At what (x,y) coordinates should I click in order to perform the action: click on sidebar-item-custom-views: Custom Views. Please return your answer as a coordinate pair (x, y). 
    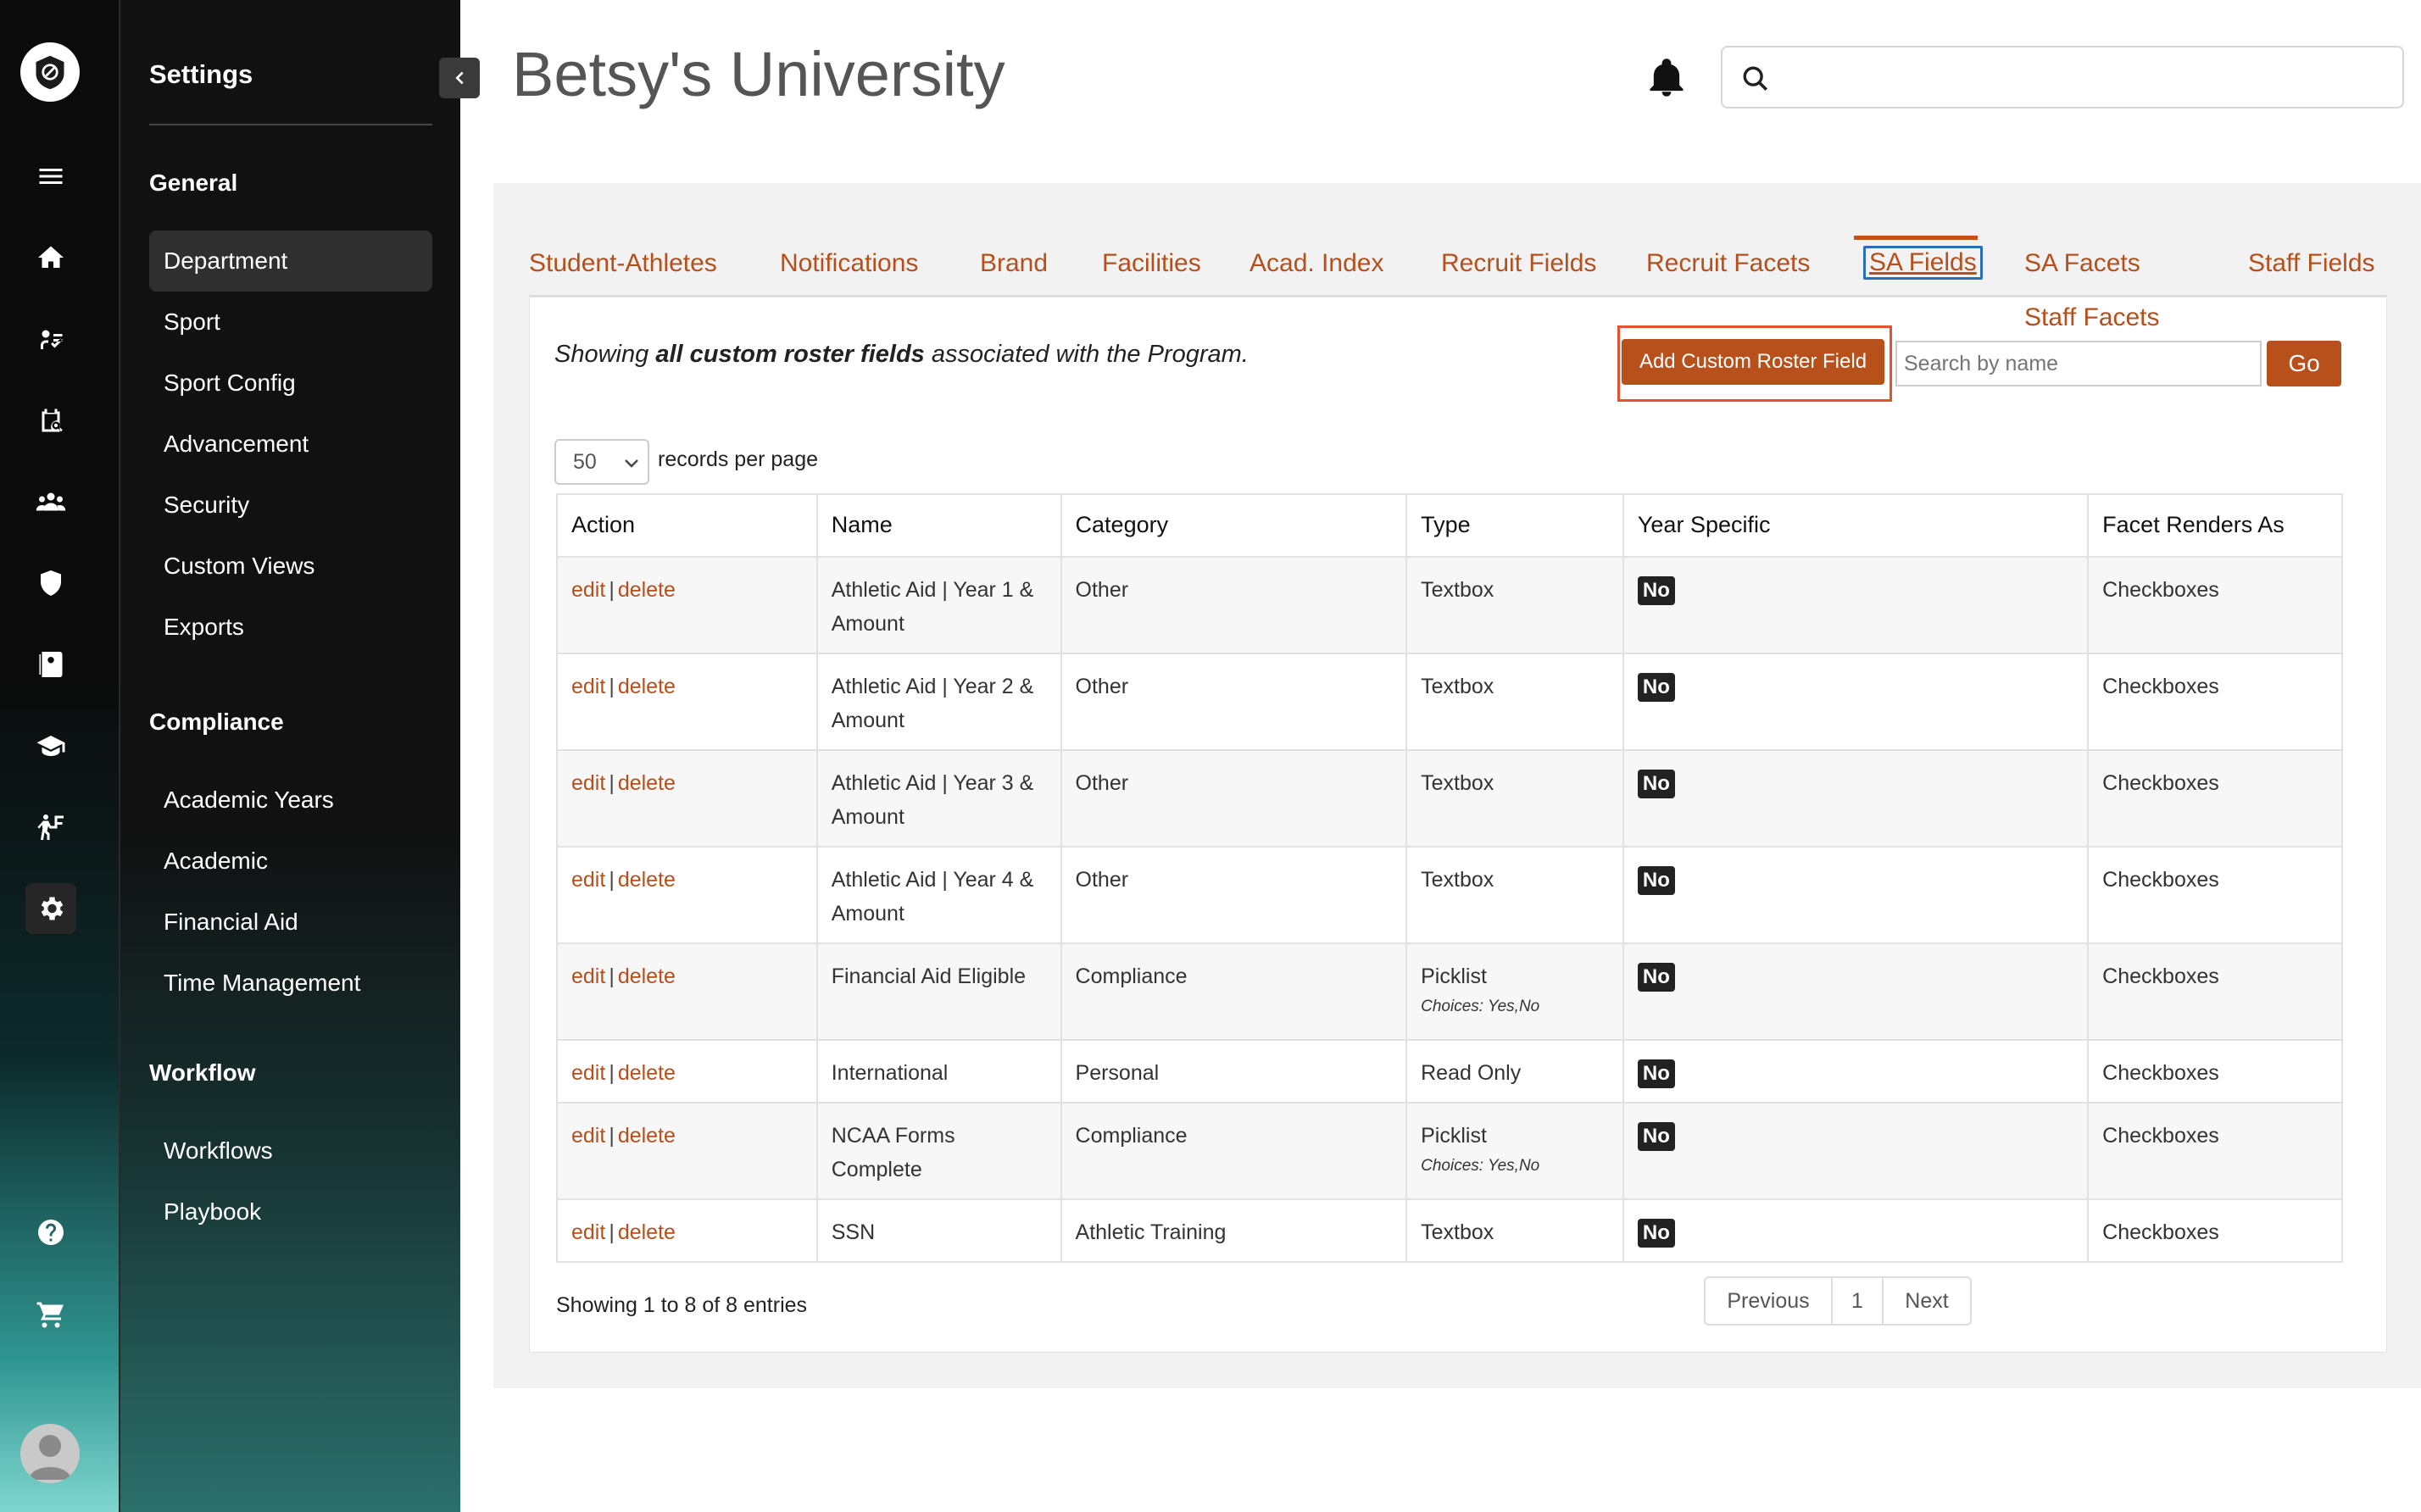
    Looking at the image, I should click on (290, 566).